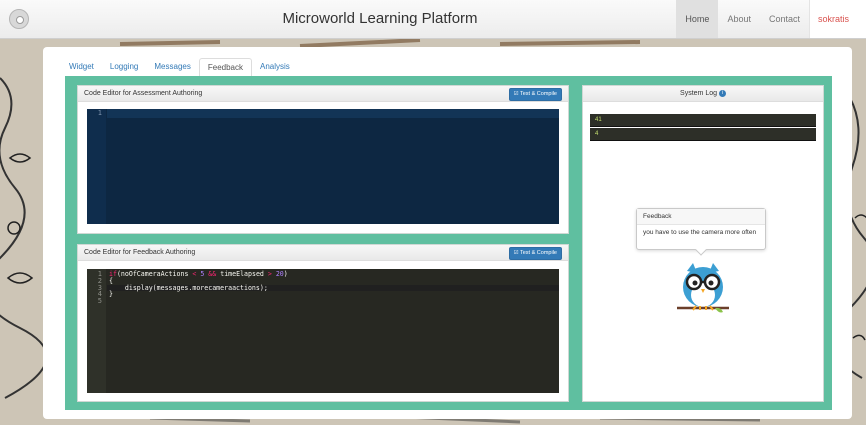 The width and height of the screenshot is (866, 425). Describe the element at coordinates (172, 67) in the screenshot. I see `tab-messages: Messages` at that location.